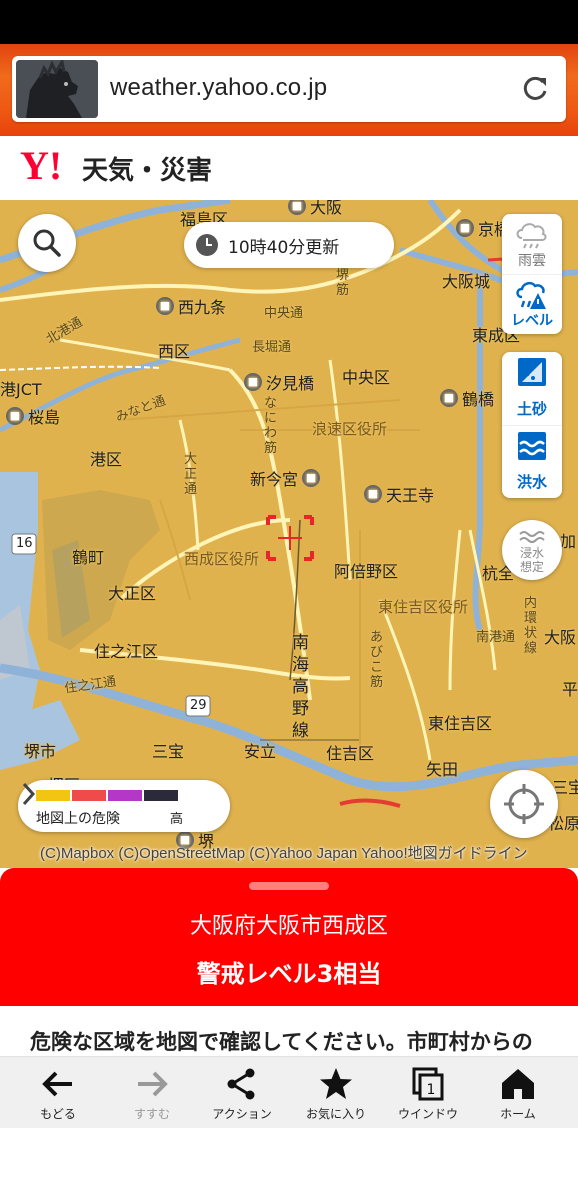  Describe the element at coordinates (29, 794) in the screenshot. I see `chevron-right-icon` at that location.